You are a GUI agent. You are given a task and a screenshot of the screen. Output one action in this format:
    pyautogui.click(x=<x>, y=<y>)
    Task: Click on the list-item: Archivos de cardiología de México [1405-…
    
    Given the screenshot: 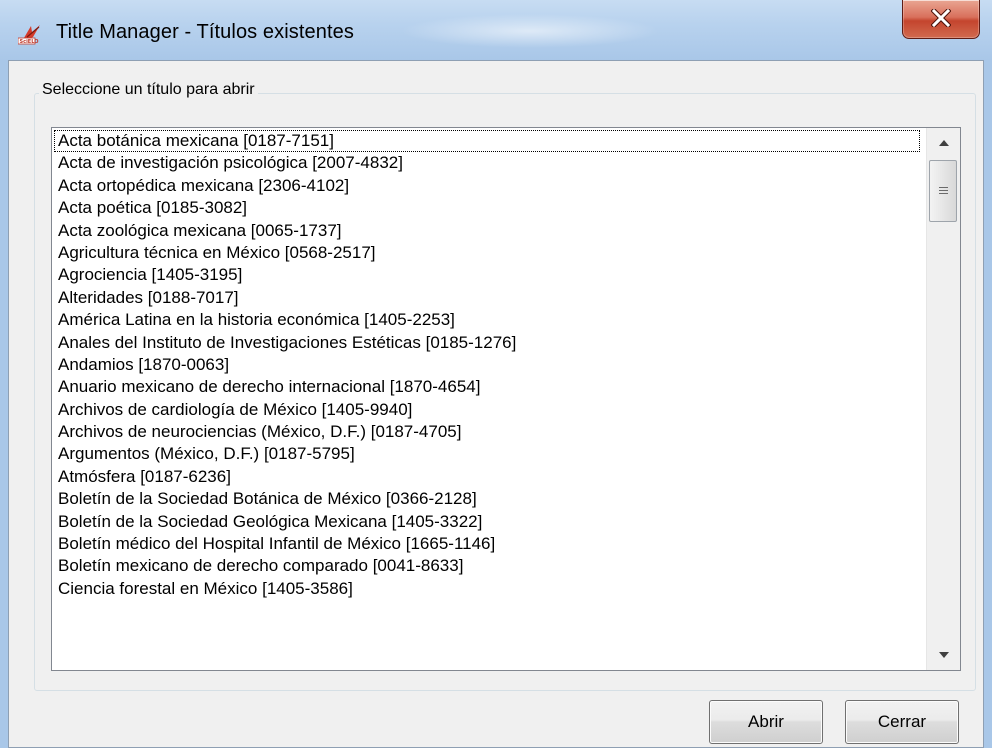 What is the action you would take?
    pyautogui.click(x=487, y=410)
    